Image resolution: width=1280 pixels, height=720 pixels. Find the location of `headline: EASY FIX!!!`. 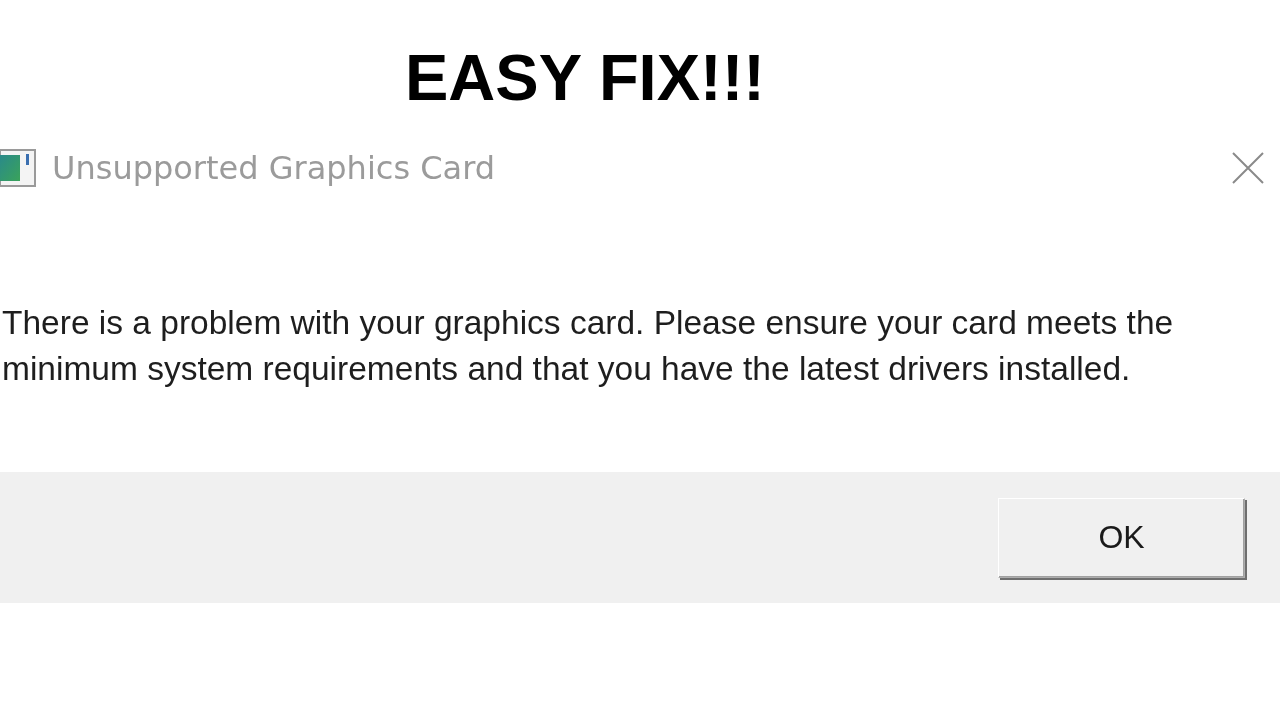

headline: EASY FIX!!! is located at coordinates (585, 78).